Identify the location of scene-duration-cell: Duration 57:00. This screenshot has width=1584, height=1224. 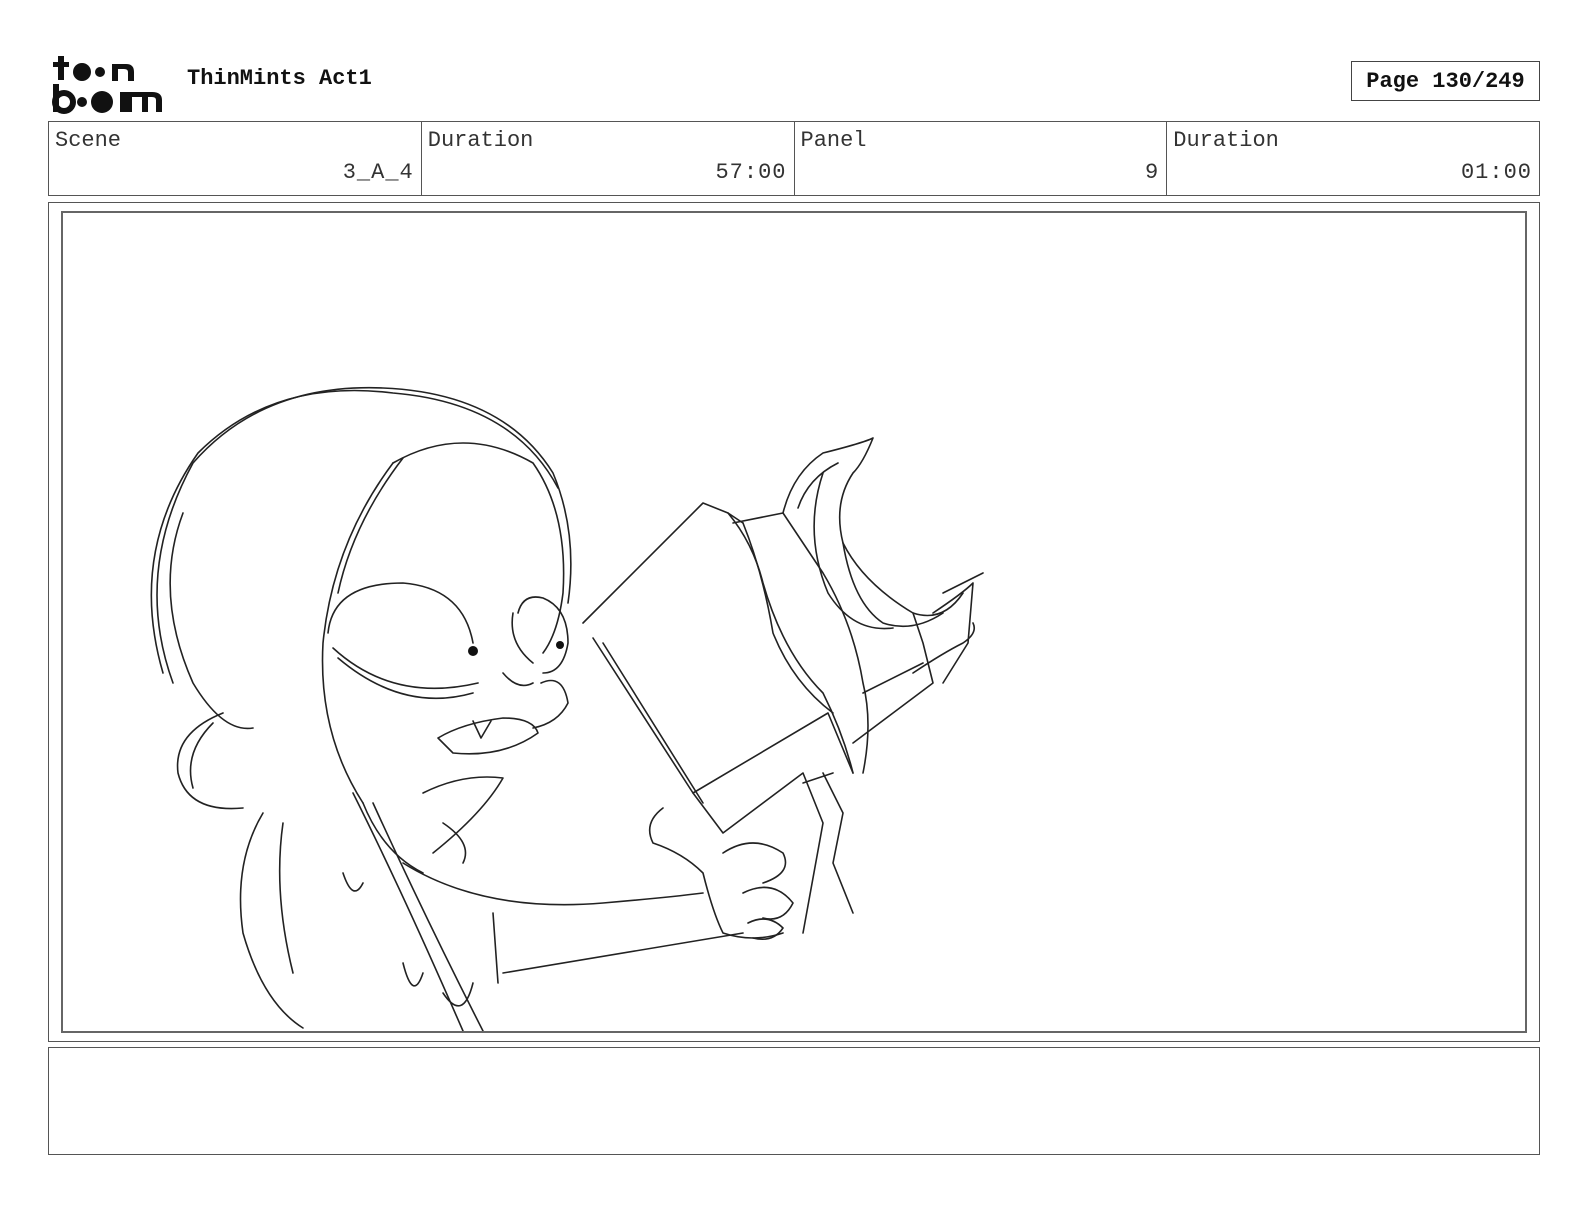
(608, 158).